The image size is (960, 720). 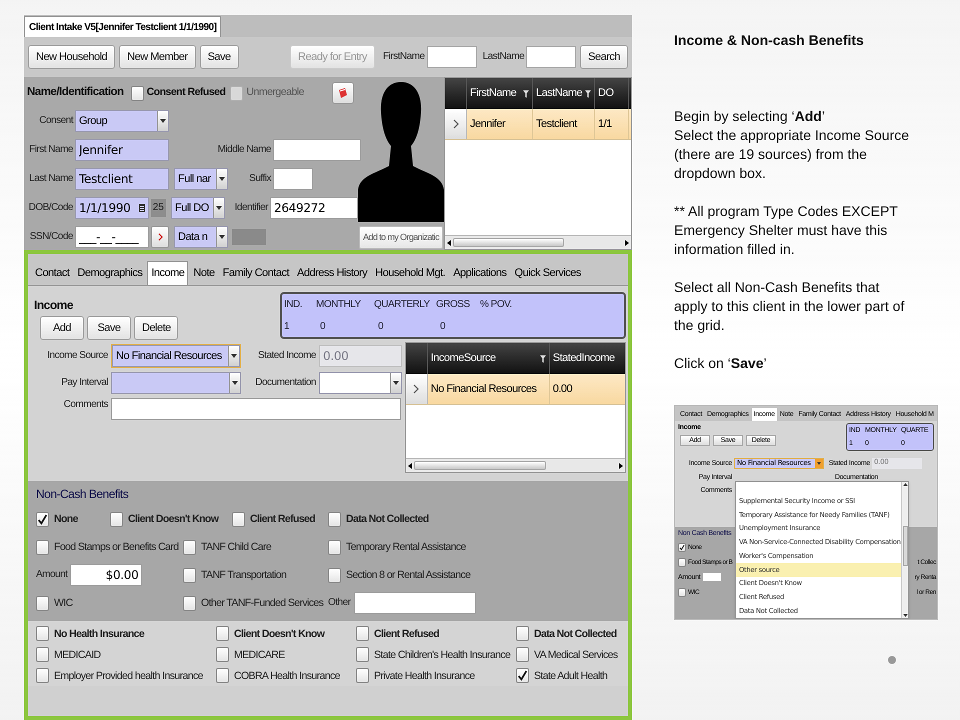 I want to click on field-label: Documentation, so click(x=285, y=383).